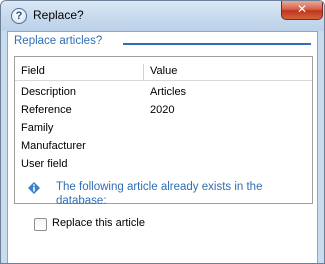  What do you see at coordinates (46, 110) in the screenshot?
I see `cell-field: Reference` at bounding box center [46, 110].